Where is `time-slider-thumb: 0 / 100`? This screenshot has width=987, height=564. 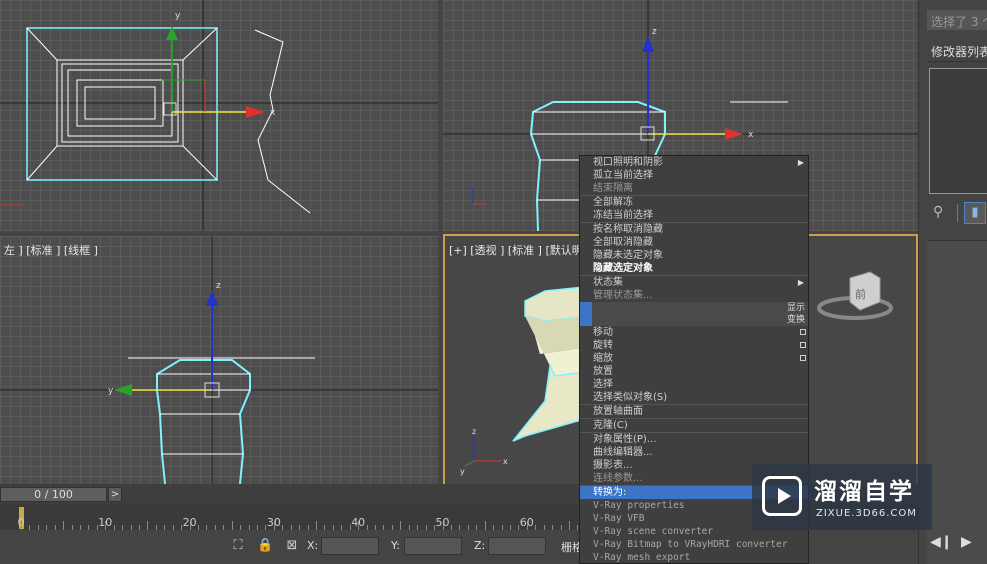 time-slider-thumb: 0 / 100 is located at coordinates (53, 494).